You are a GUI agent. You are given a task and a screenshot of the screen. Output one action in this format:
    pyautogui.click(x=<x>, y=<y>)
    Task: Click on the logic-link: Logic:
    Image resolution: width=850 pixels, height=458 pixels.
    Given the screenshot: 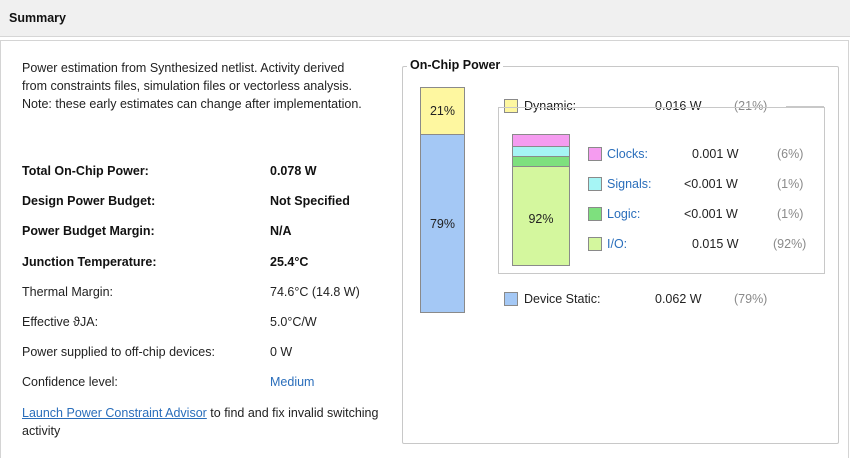 What is the action you would take?
    pyautogui.click(x=623, y=214)
    